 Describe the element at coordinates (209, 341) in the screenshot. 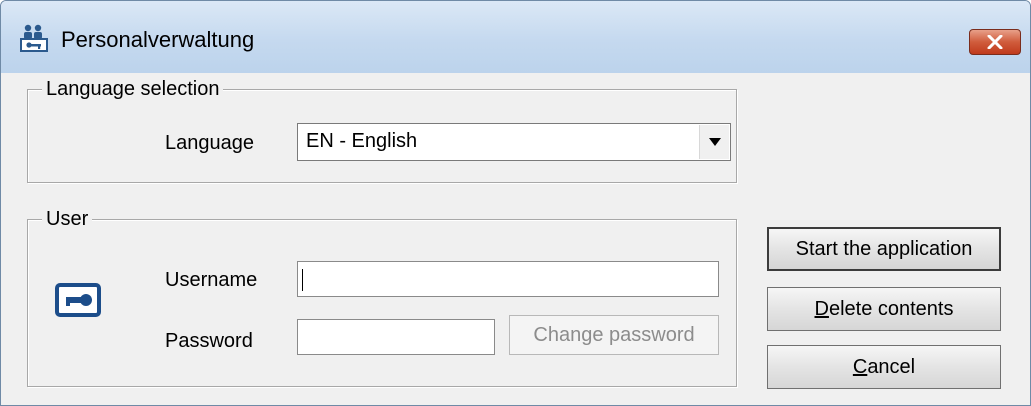

I see `password-label: Password` at that location.